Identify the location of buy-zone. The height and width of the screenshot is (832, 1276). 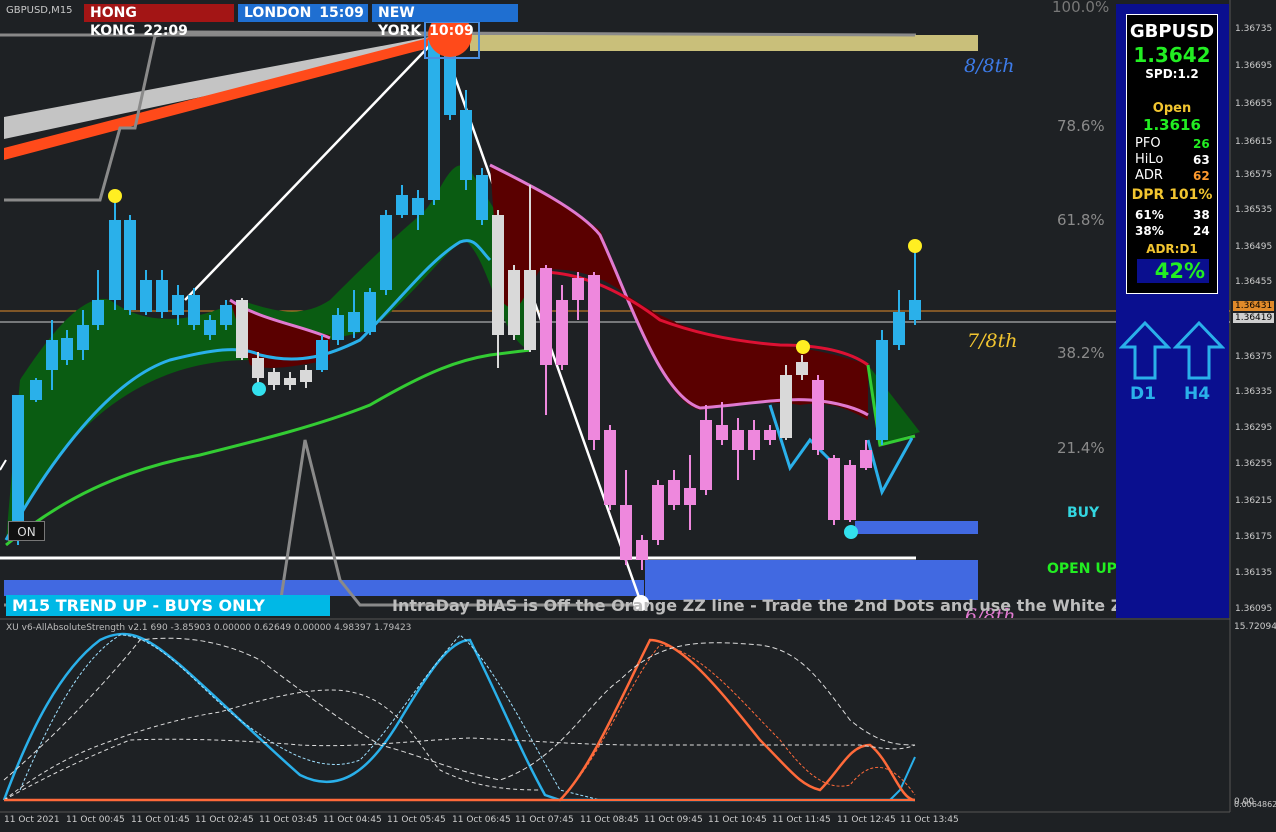
(916, 527).